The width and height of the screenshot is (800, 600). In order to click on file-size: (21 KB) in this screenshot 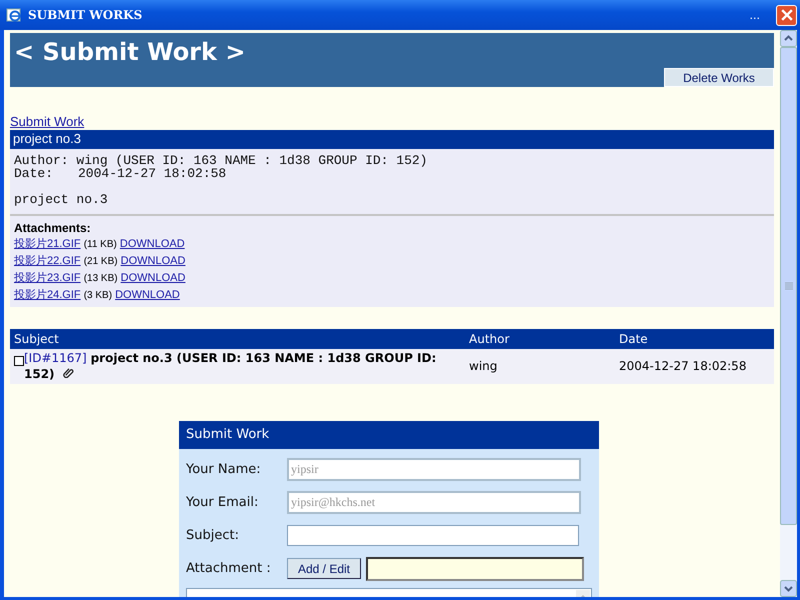, I will do `click(101, 261)`.